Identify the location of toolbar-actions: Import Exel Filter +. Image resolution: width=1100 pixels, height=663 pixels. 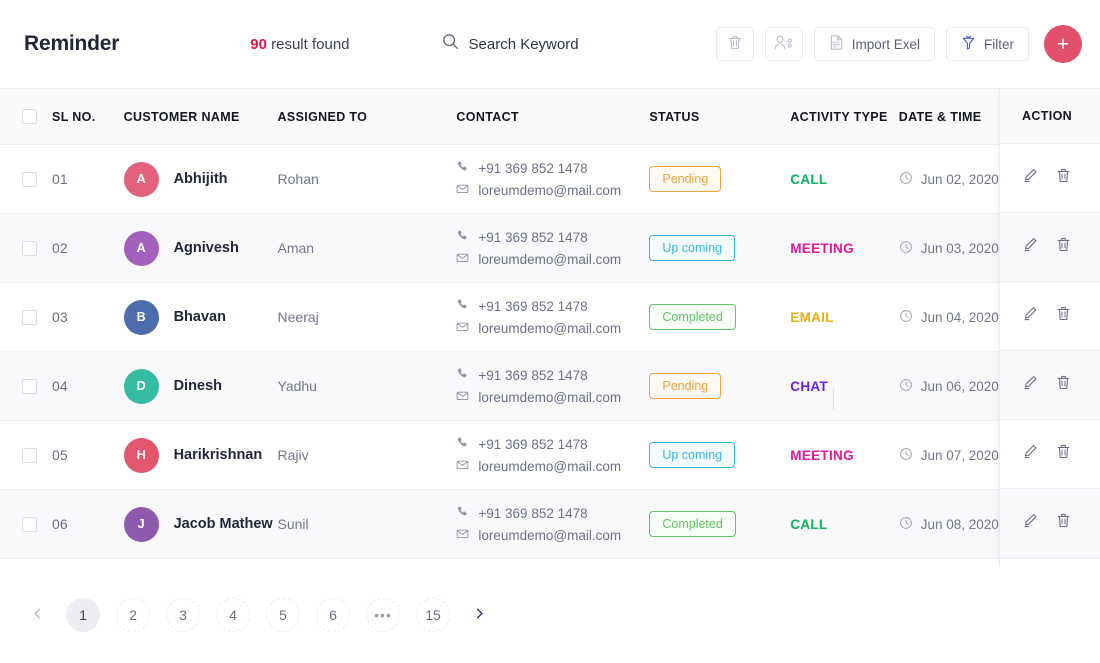
(898, 44).